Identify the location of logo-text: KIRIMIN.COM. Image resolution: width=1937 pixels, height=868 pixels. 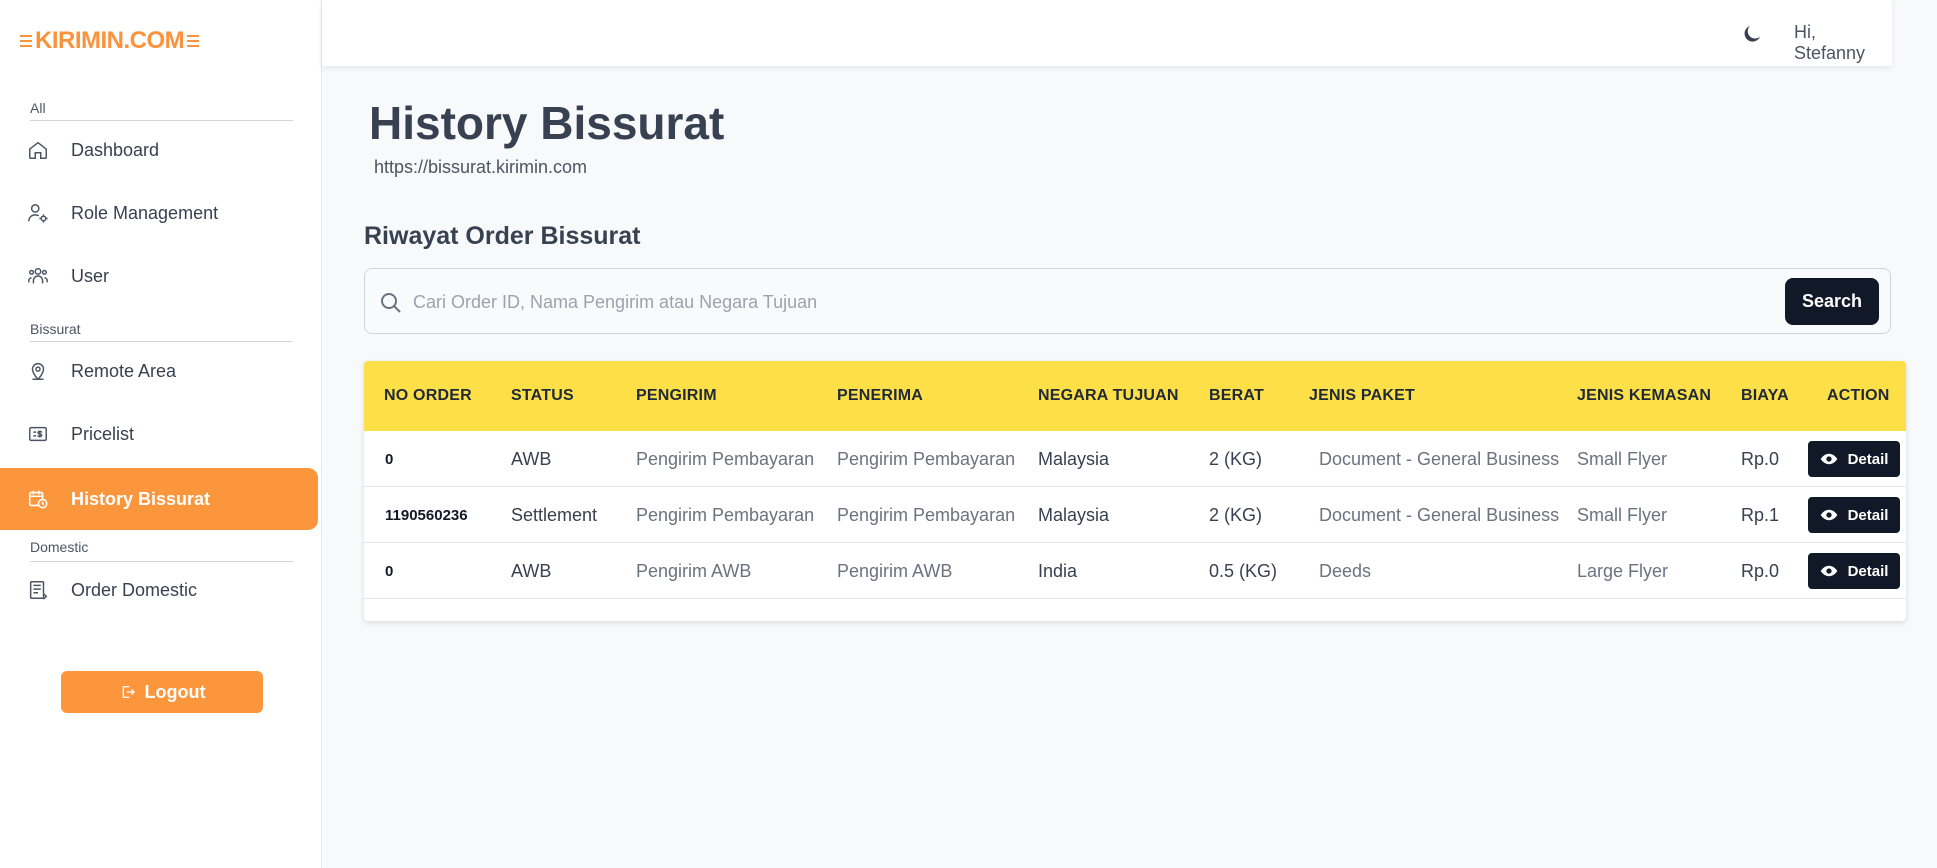
(110, 40).